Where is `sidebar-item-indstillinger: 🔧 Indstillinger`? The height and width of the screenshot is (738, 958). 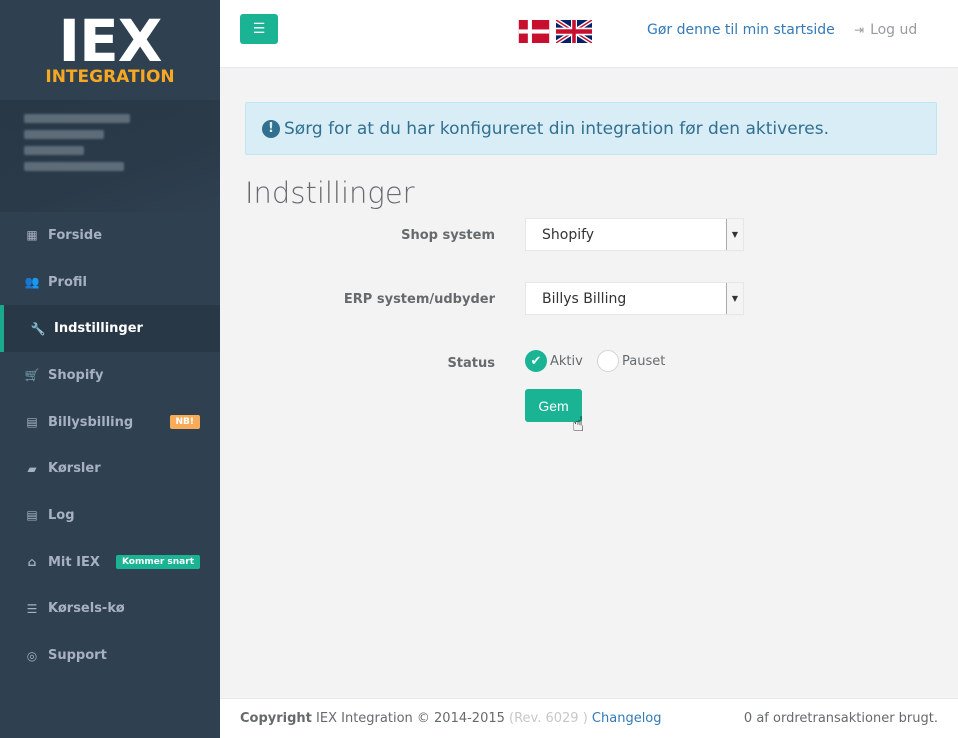
sidebar-item-indstillinger: 🔧 Indstillinger is located at coordinates (110, 329).